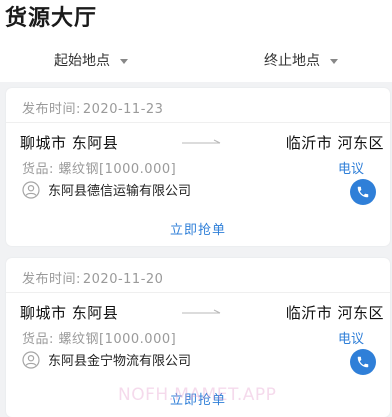 This screenshot has height=417, width=392. I want to click on company-row: 东阿县金宁物流有限公司, so click(106, 359).